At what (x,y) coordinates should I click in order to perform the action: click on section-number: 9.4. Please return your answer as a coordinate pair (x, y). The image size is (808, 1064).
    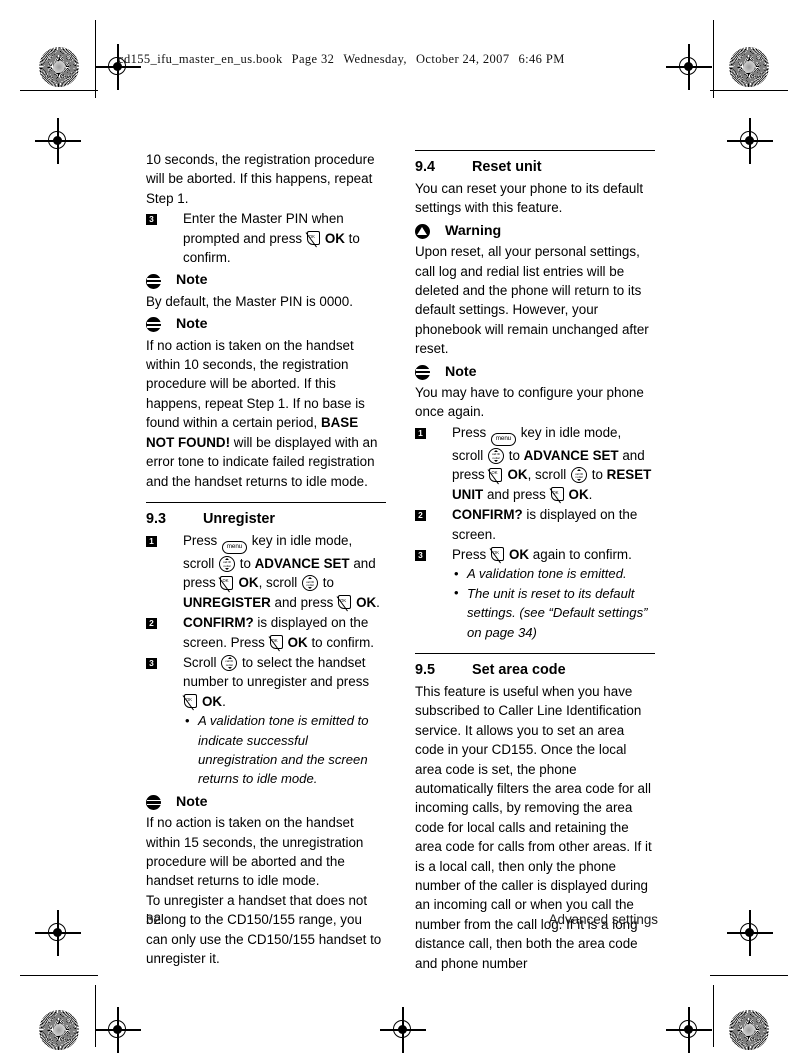
    Looking at the image, I should click on (425, 167).